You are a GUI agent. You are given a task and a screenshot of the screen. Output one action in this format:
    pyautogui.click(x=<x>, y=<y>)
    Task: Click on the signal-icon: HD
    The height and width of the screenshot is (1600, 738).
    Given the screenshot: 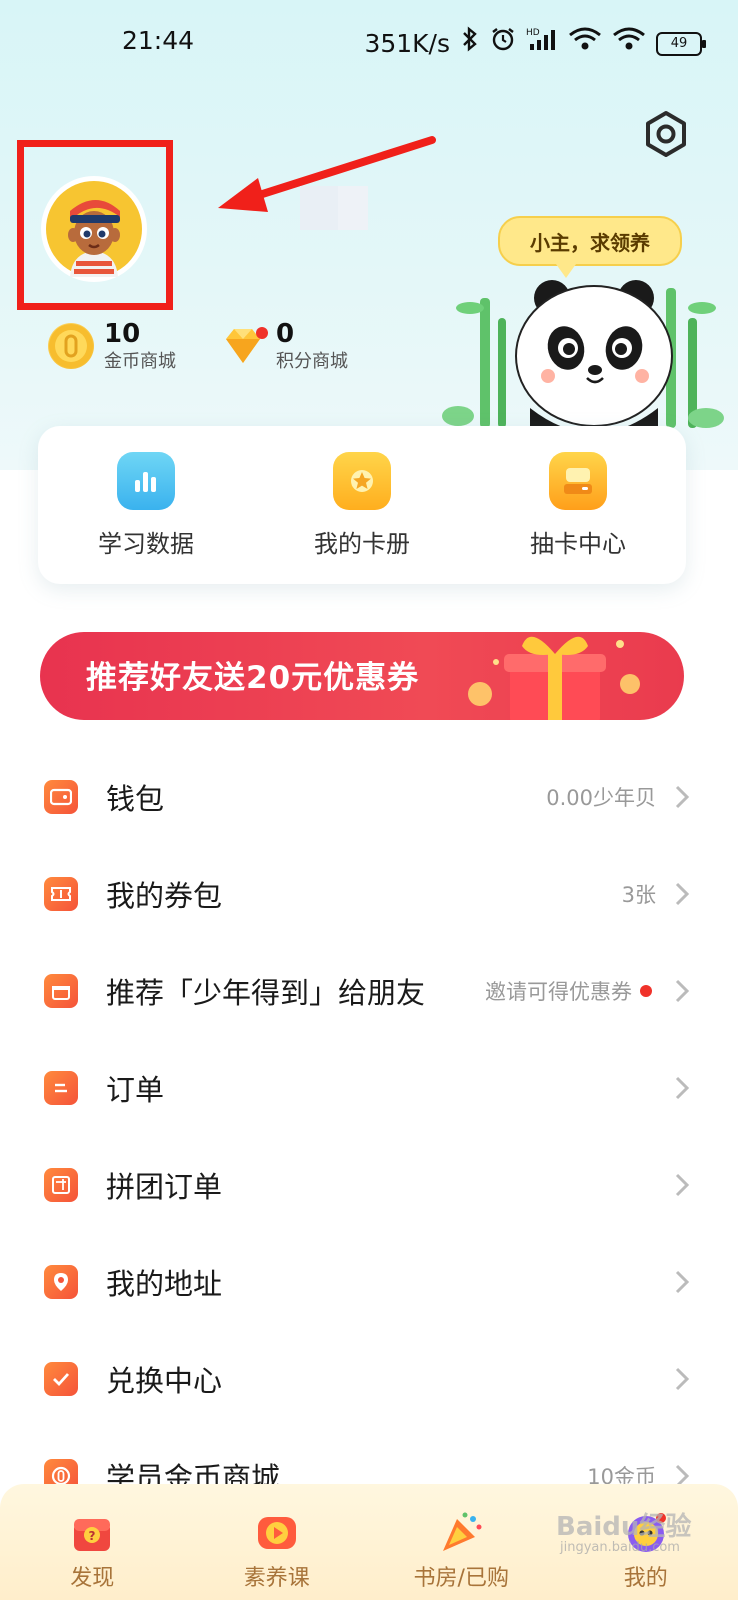 What is the action you would take?
    pyautogui.click(x=542, y=43)
    